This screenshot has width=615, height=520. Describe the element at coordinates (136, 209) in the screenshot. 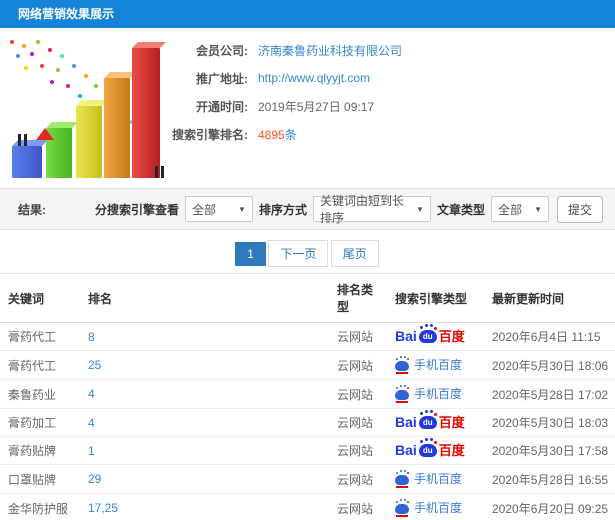

I see `engine-view-label: 分搜索引擎查看` at that location.